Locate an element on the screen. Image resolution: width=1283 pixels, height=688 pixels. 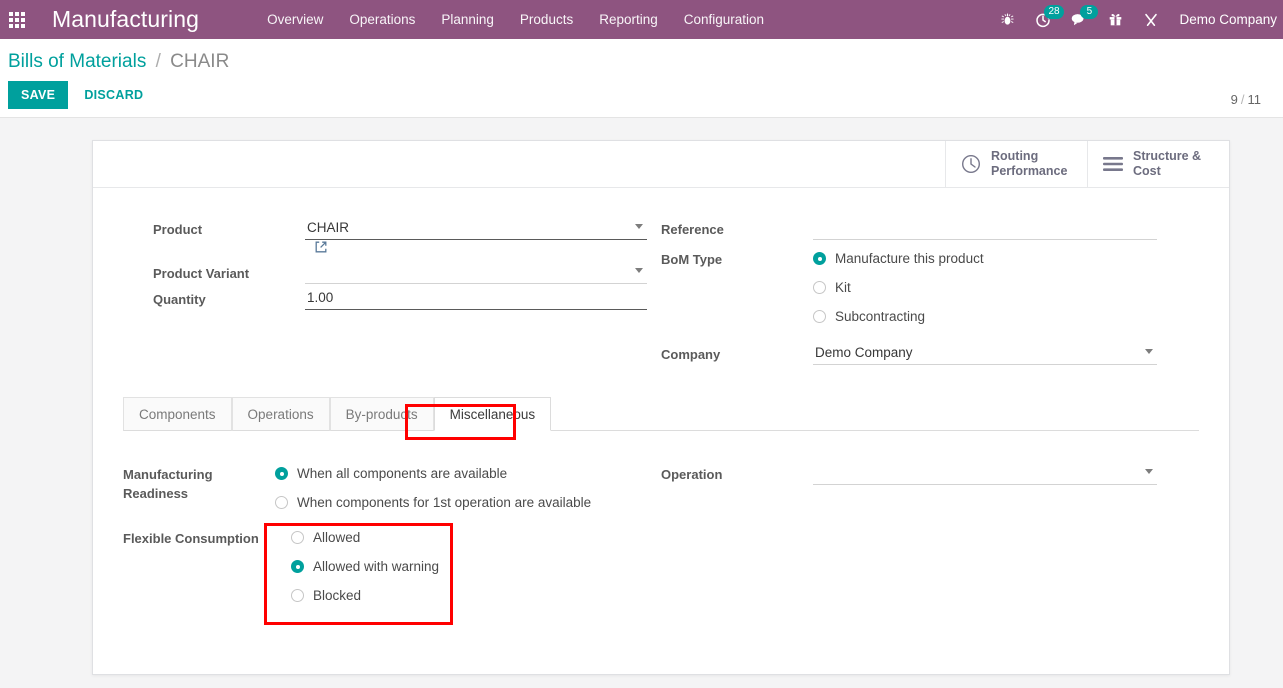
menu-item-operations: Operations is located at coordinates (382, 19).